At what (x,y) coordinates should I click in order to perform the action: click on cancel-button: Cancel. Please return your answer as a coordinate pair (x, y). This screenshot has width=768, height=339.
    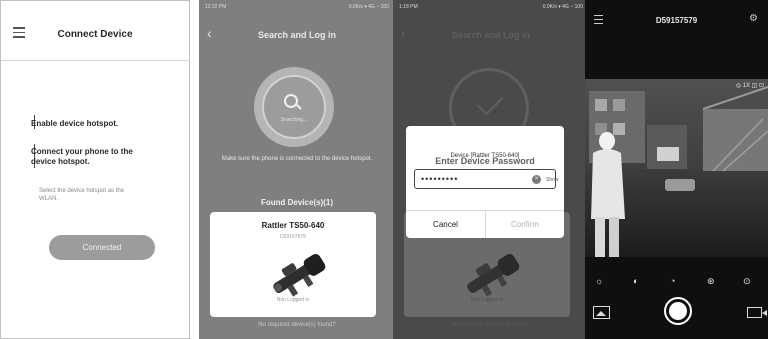
    Looking at the image, I should click on (445, 224).